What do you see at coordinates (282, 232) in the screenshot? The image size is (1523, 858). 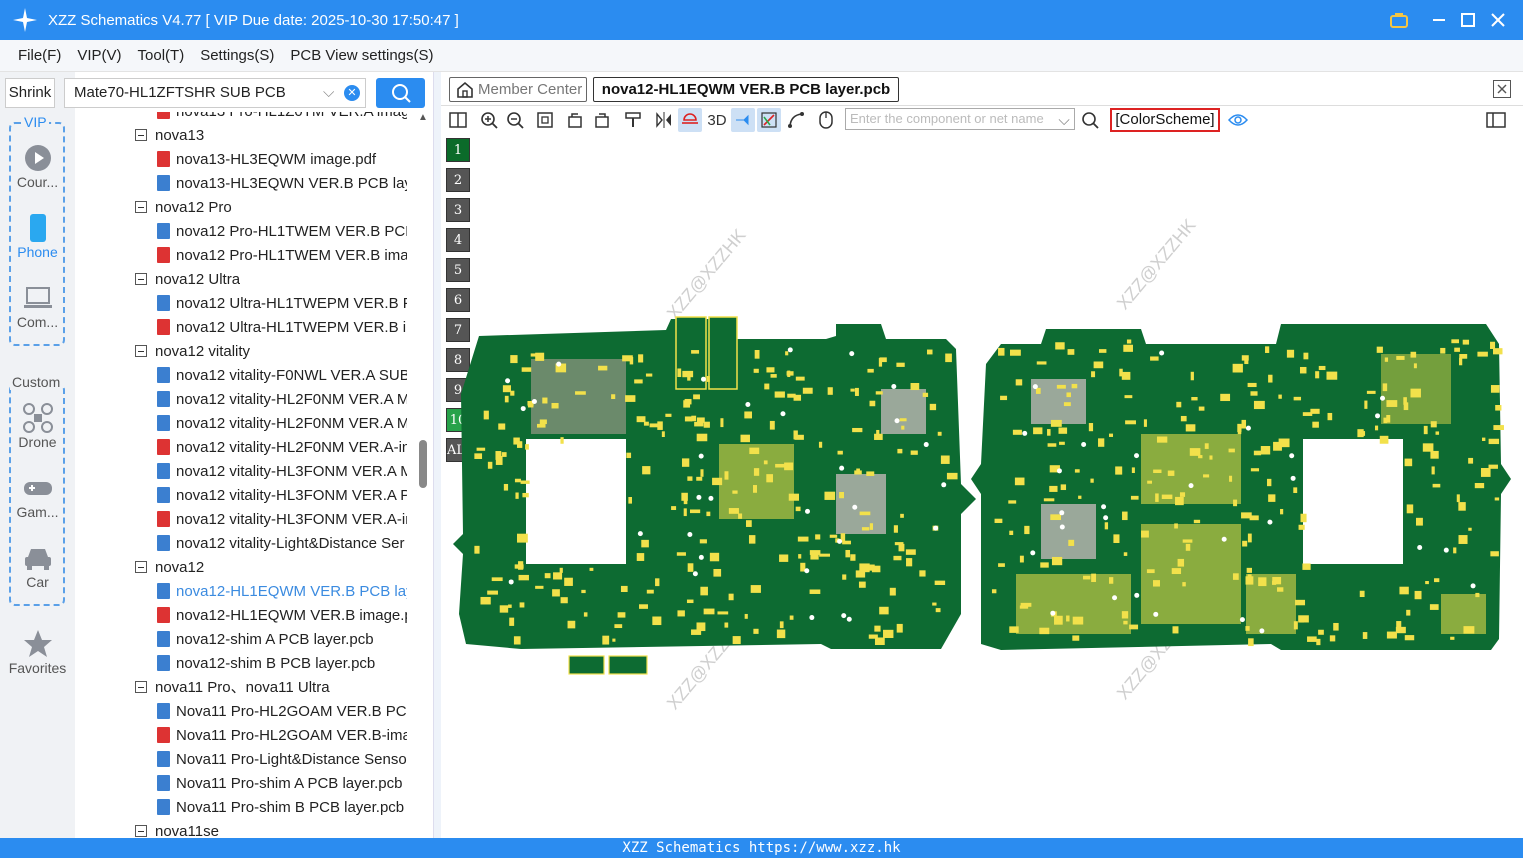 I see `tree-file: nova12 Pro-HL1TWEM VER.B PCB l` at bounding box center [282, 232].